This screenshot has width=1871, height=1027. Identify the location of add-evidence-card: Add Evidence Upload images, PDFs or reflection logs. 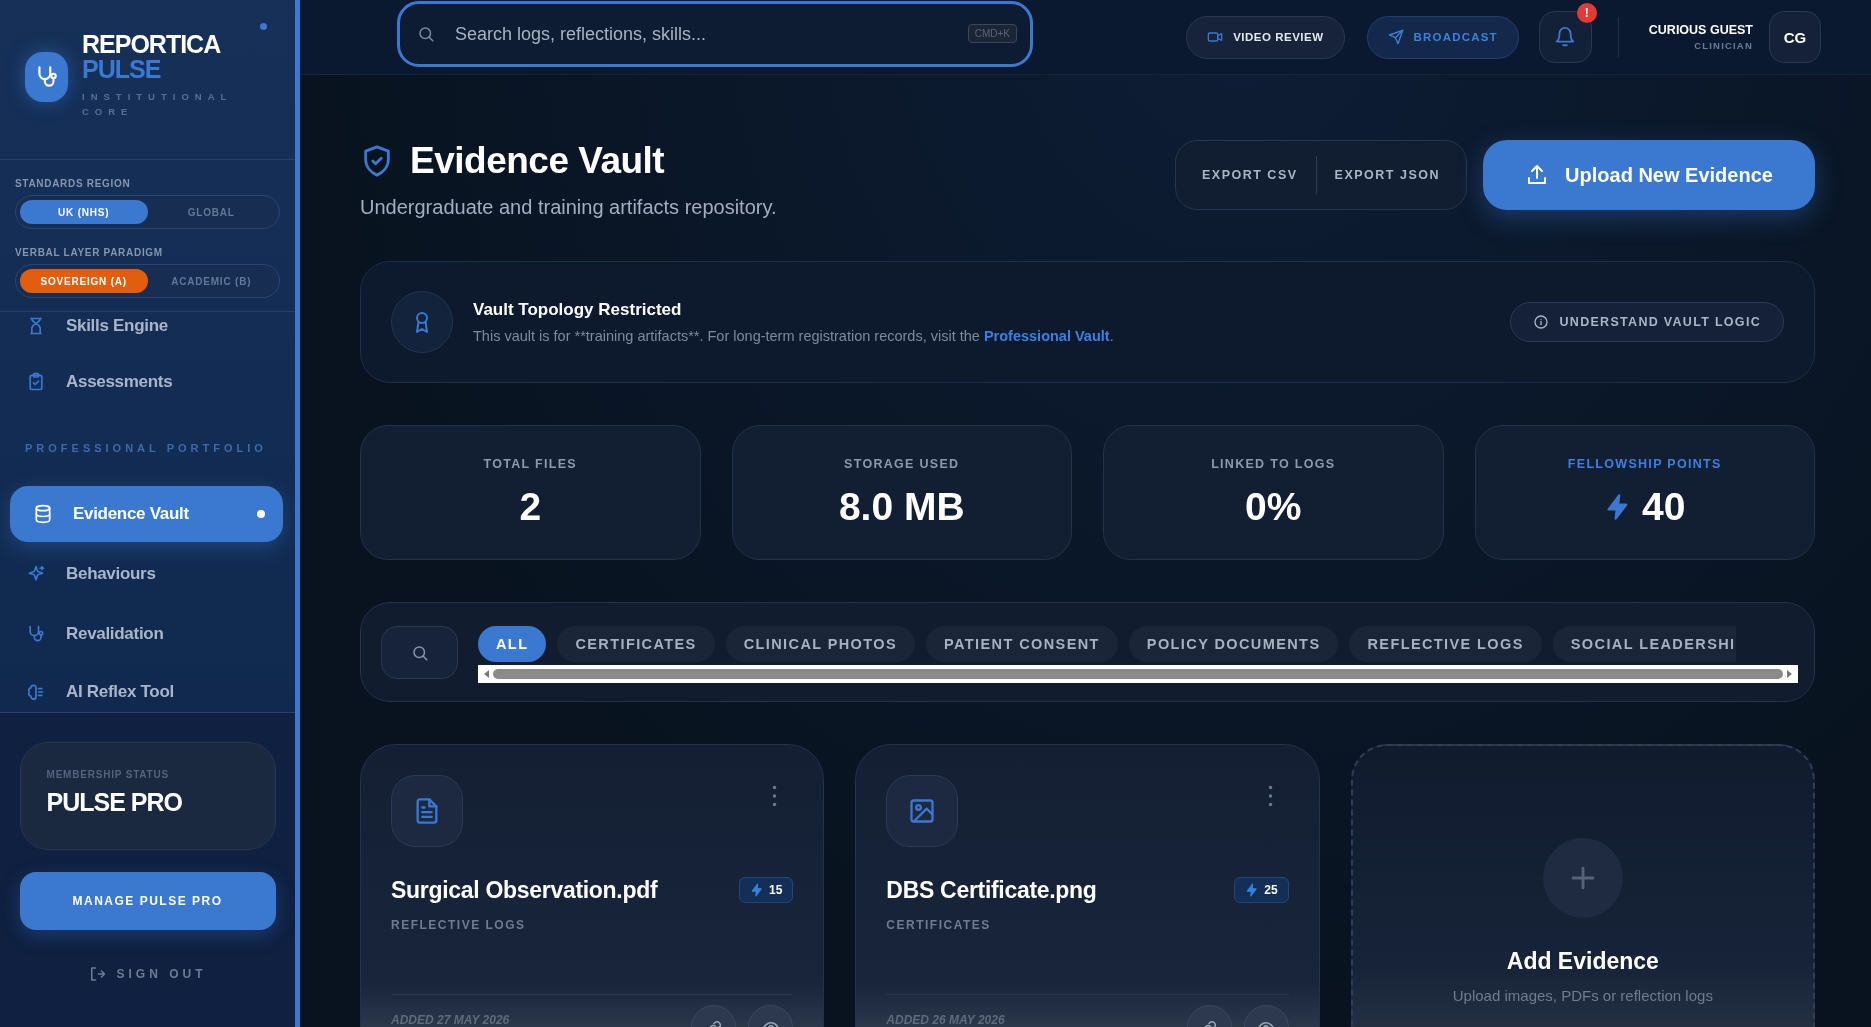
(1582, 885).